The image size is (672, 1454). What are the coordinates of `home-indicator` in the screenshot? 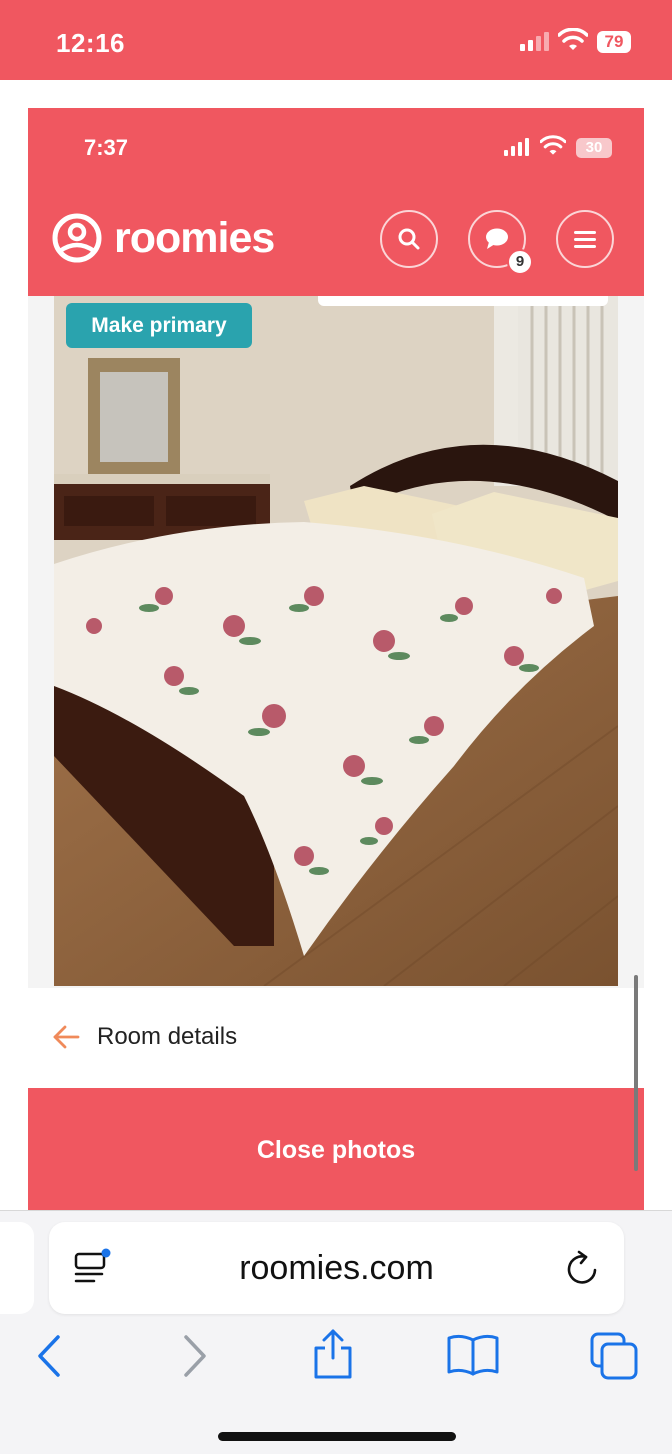 It's located at (337, 1436).